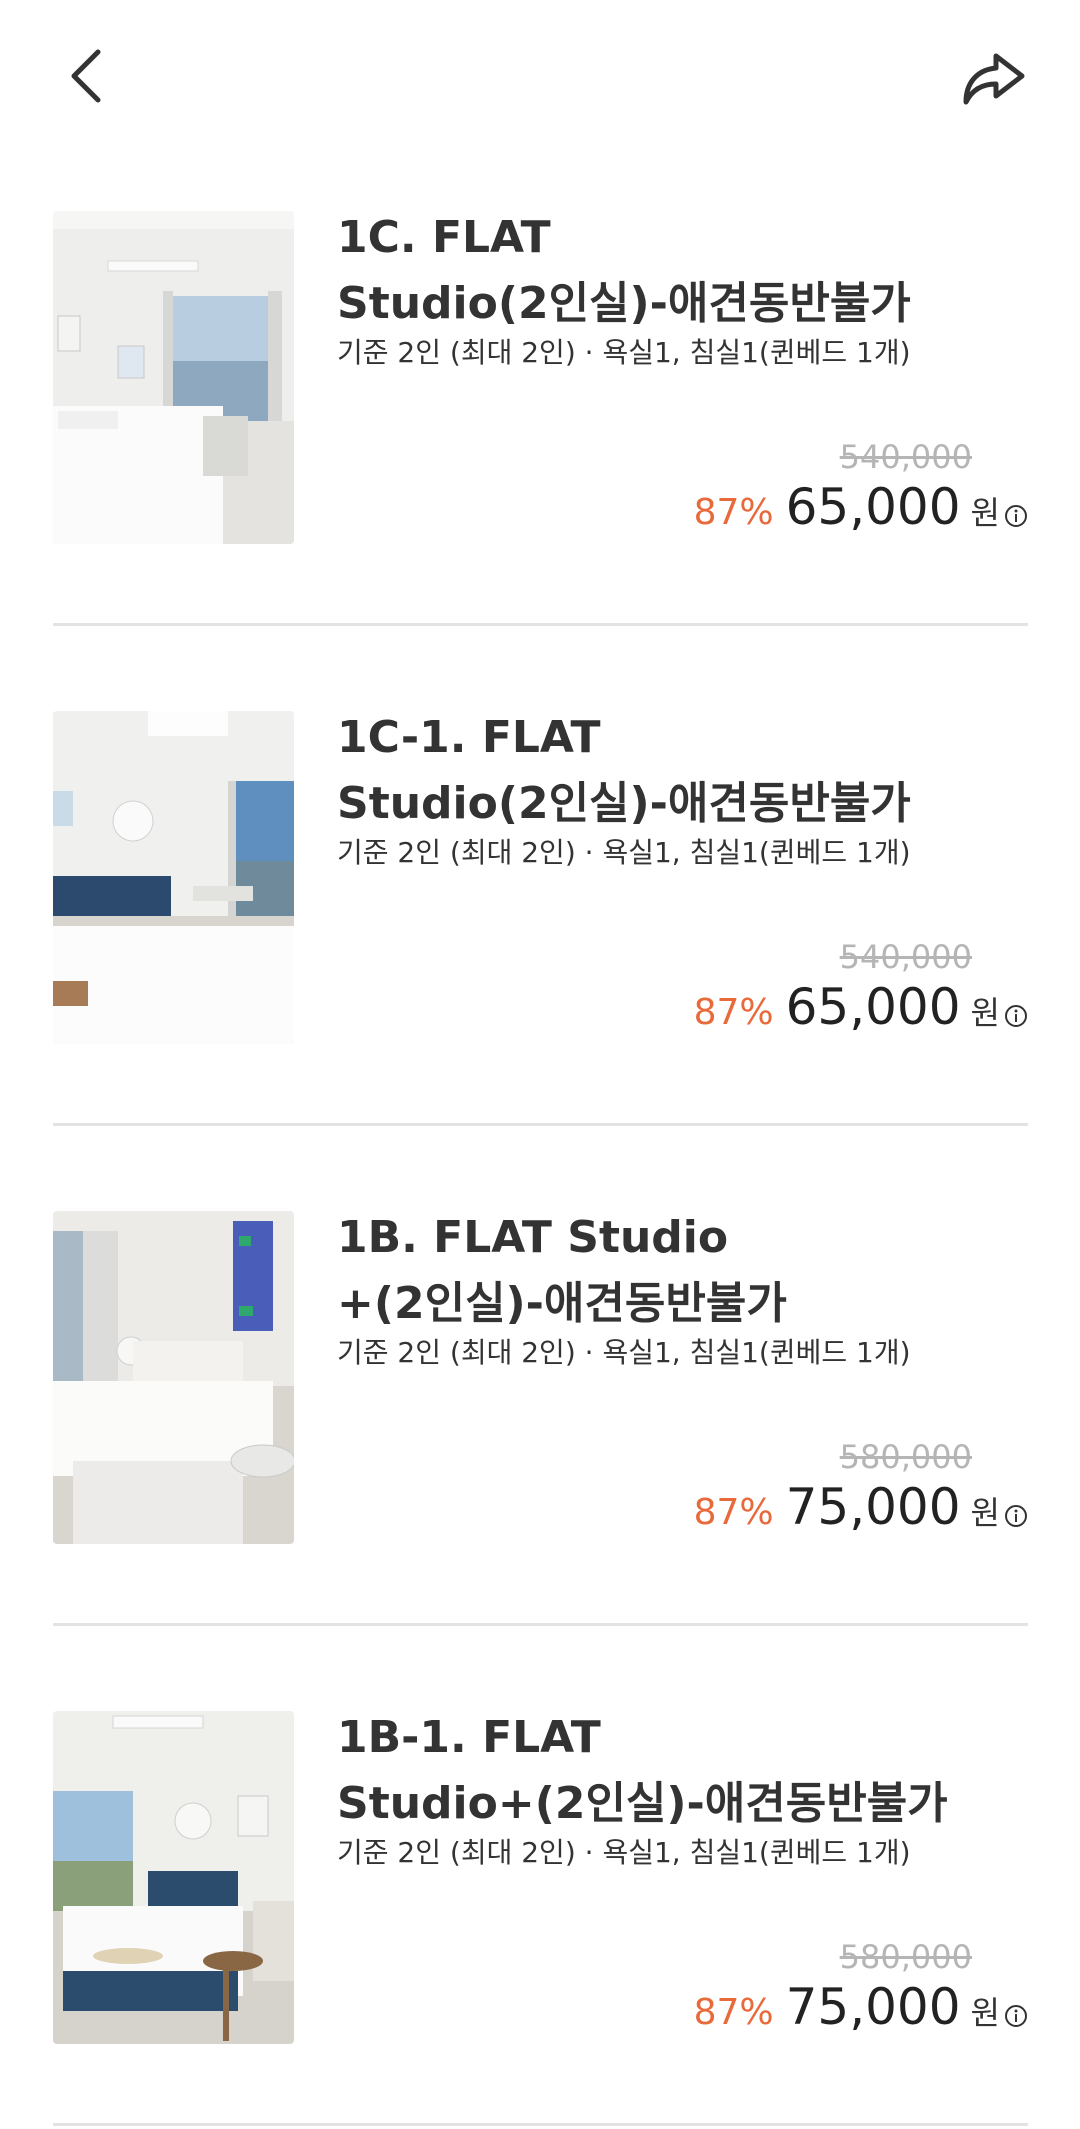 The image size is (1080, 2129). What do you see at coordinates (687, 271) in the screenshot?
I see `room-title: 1C. FLAT Studio(2인실)-애견동반불가` at bounding box center [687, 271].